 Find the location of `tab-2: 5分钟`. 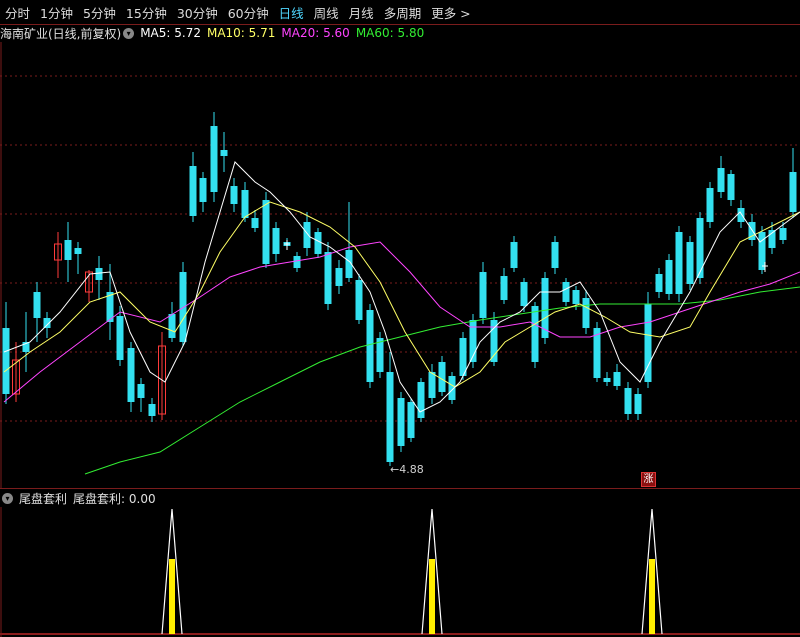

tab-2: 5分钟 is located at coordinates (99, 12).